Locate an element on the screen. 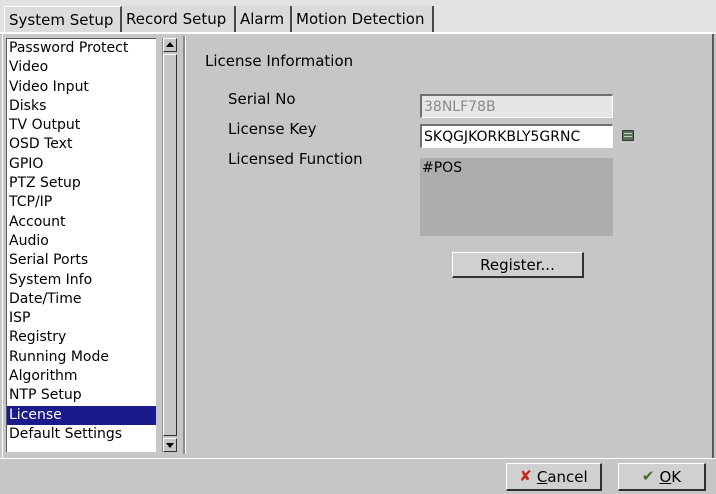  sidebar-item-algorithm: Algorithm is located at coordinates (81, 376).